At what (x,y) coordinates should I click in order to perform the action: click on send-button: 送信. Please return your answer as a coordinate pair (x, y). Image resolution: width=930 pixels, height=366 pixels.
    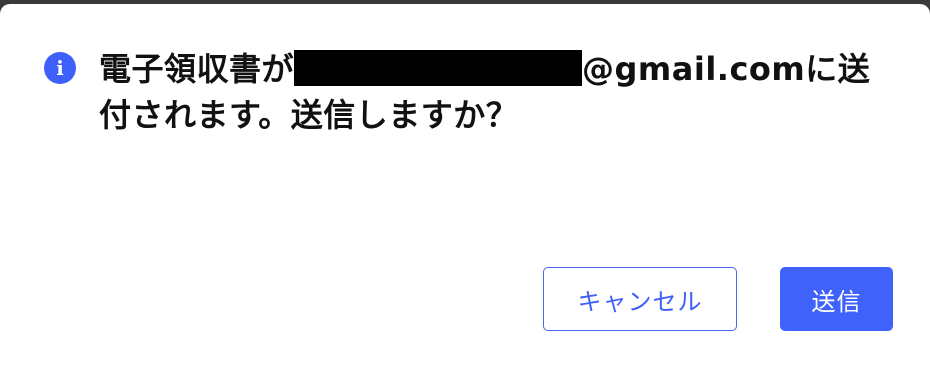
    Looking at the image, I should click on (836, 299).